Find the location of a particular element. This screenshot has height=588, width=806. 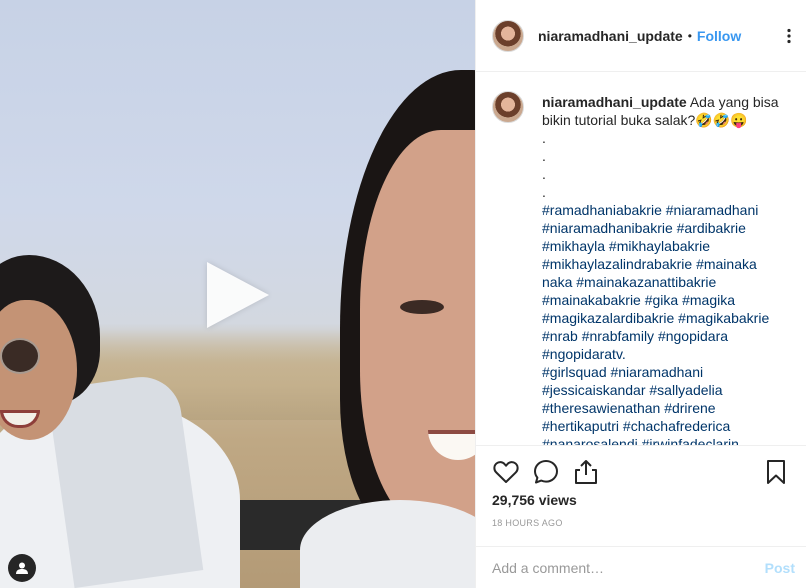

bookmark-icon is located at coordinates (776, 472).